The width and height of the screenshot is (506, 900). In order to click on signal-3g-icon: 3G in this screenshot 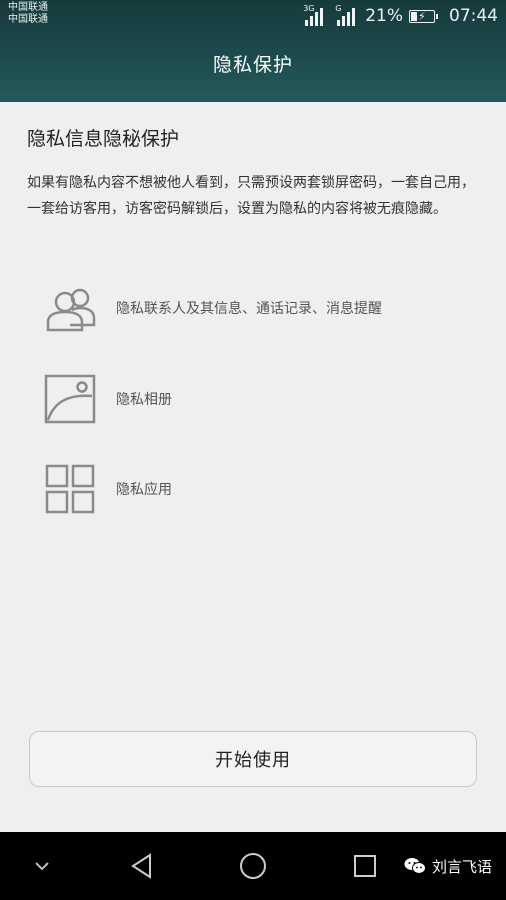, I will do `click(313, 15)`.